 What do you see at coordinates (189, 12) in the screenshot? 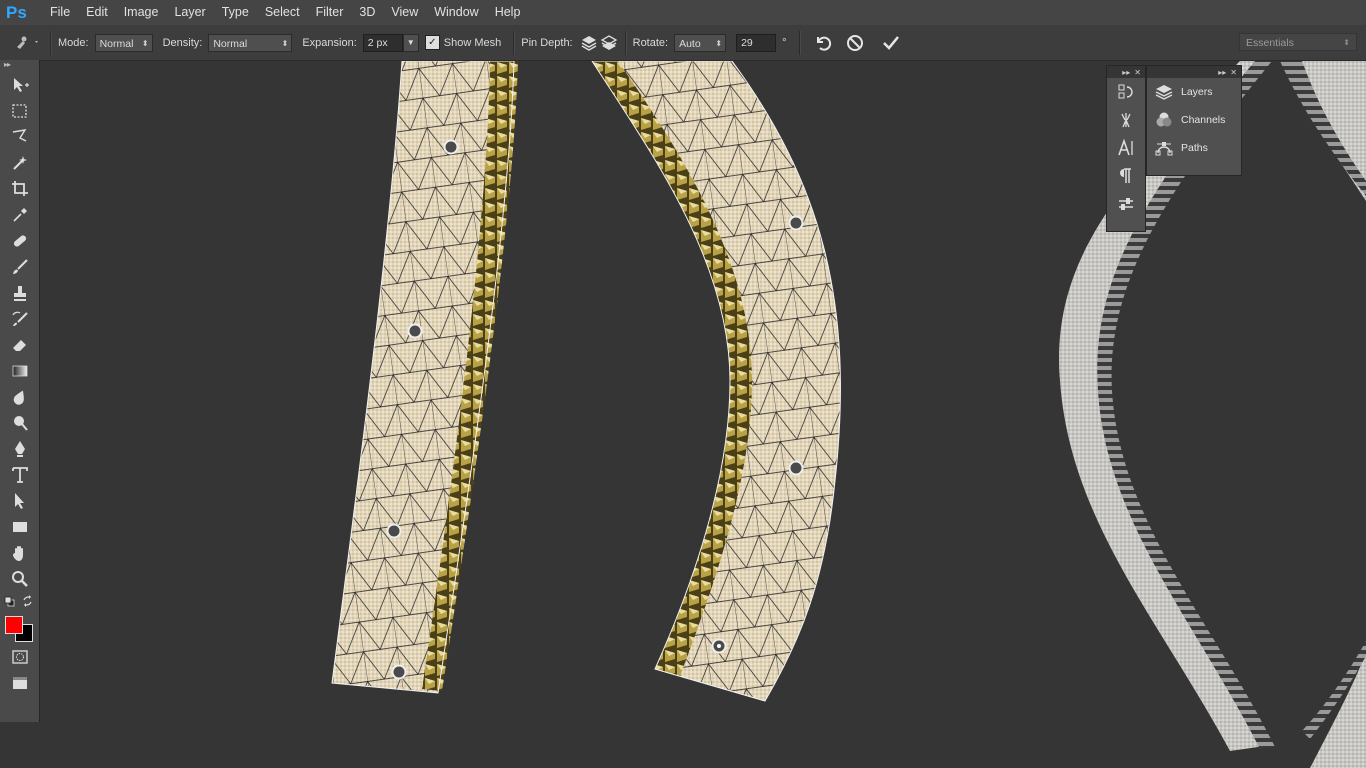
I see `menu-layer: Layer` at bounding box center [189, 12].